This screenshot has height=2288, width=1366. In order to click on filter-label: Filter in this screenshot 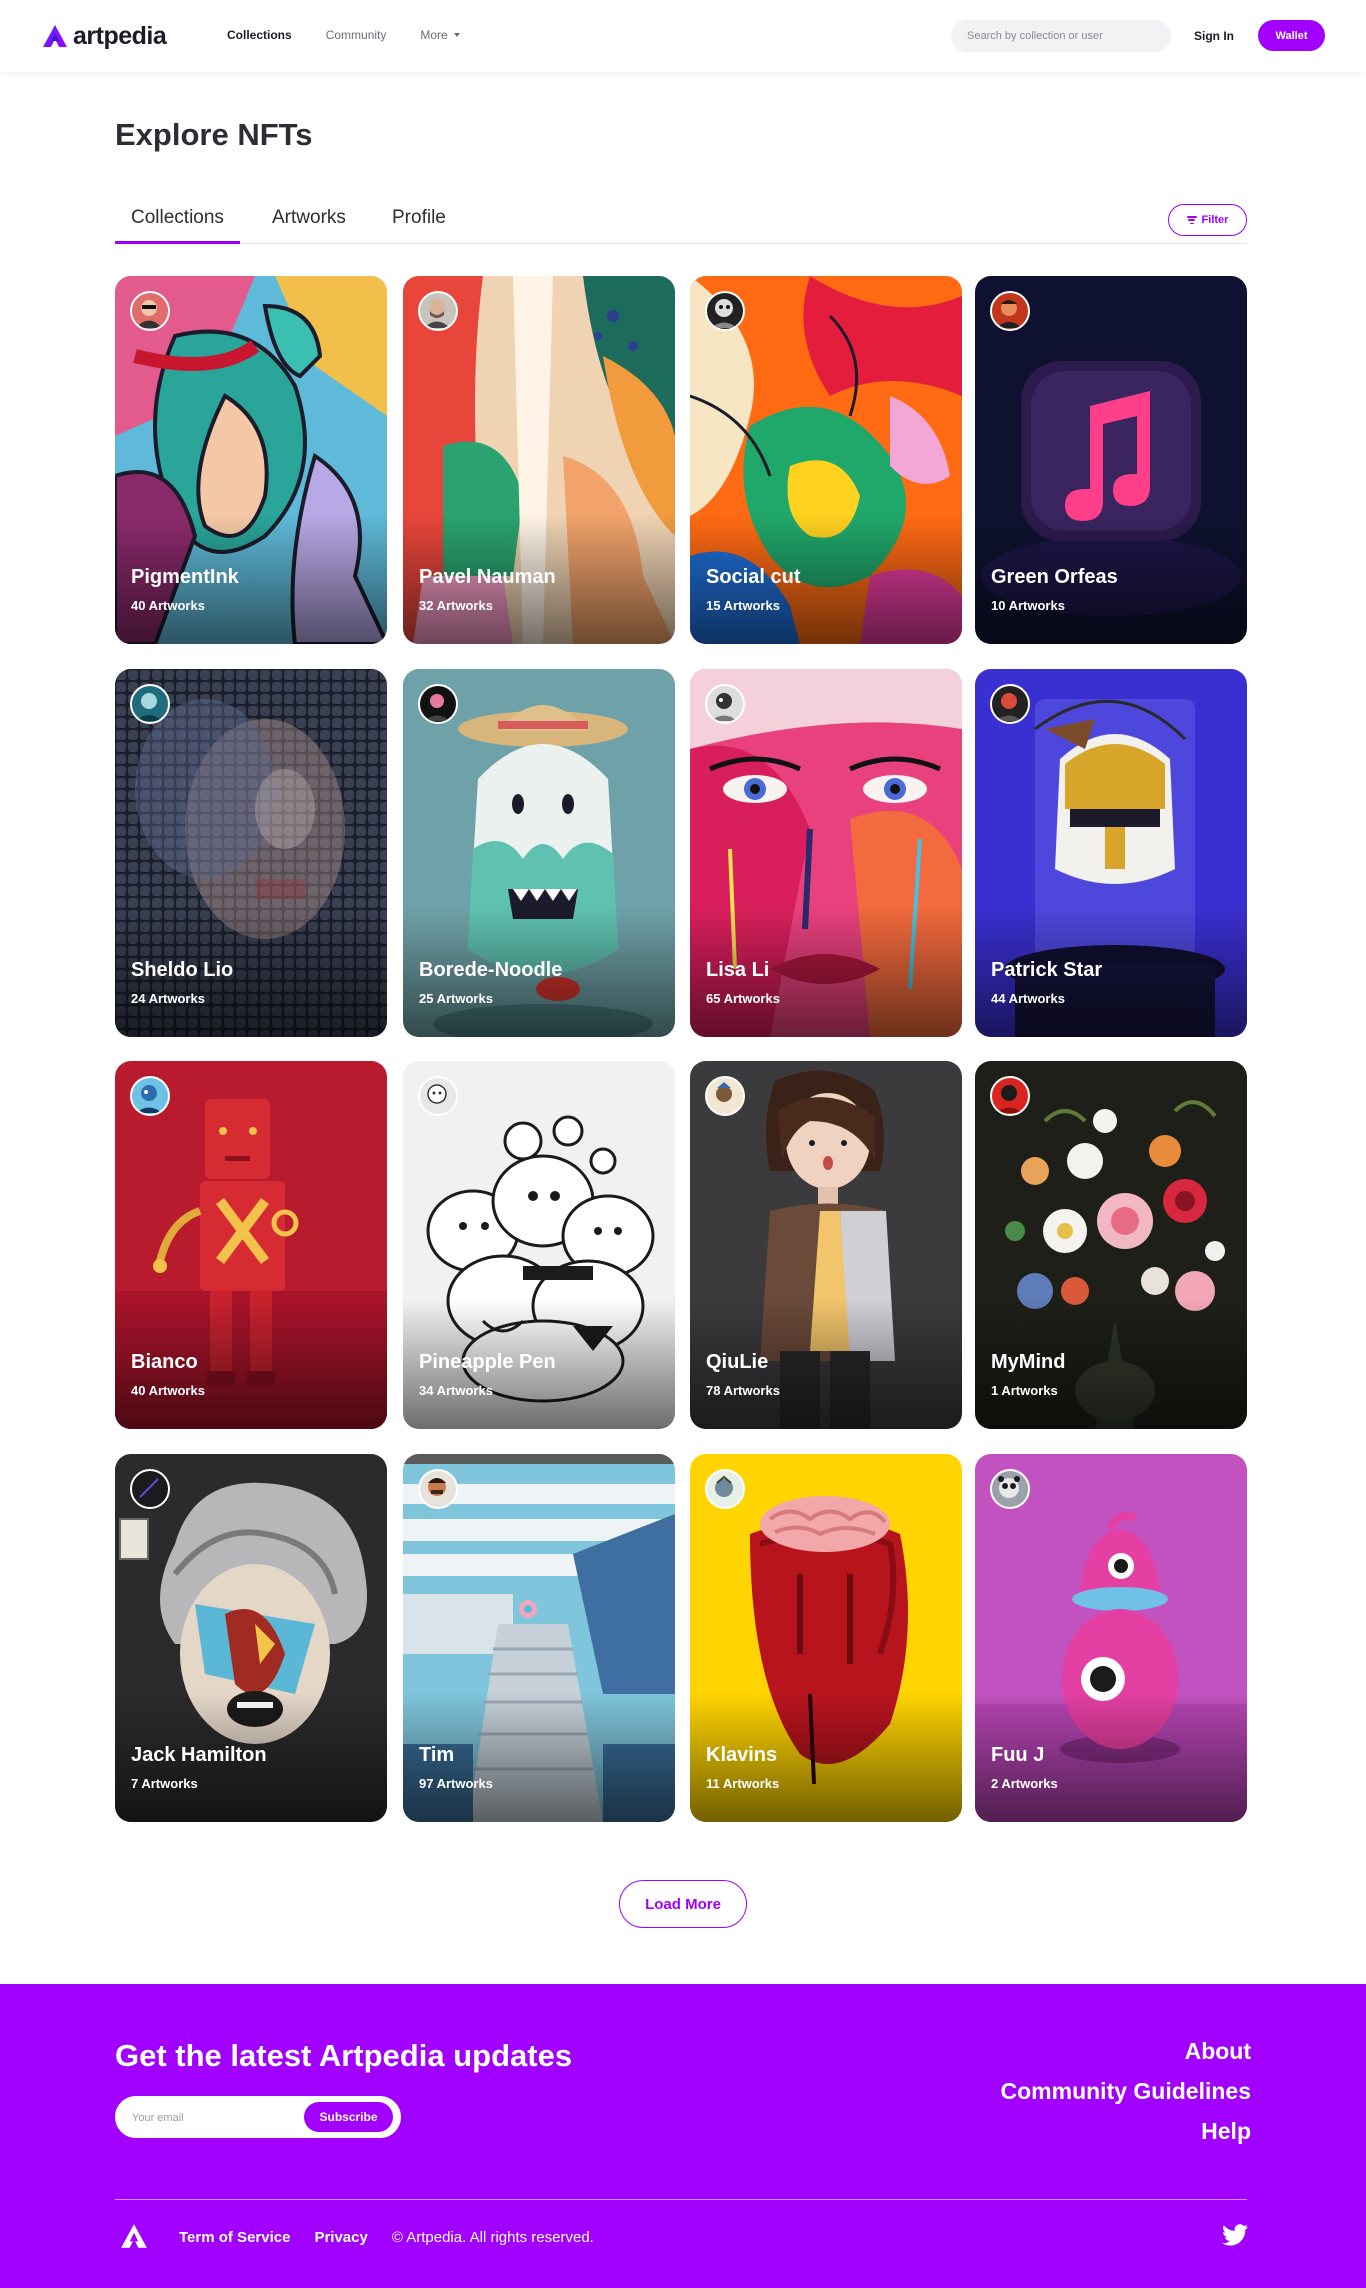, I will do `click(1215, 220)`.